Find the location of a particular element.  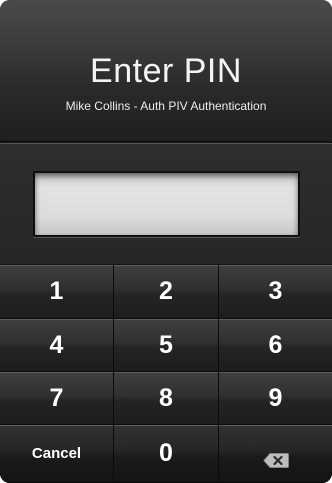

pin-input is located at coordinates (166, 204).